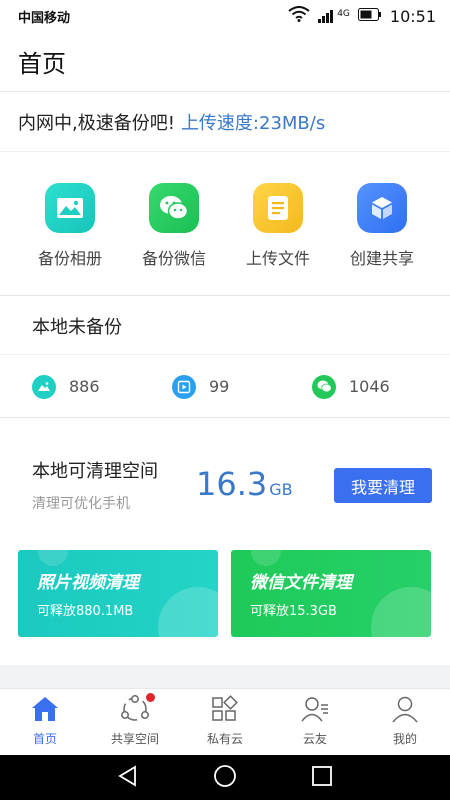 This screenshot has width=450, height=800. Describe the element at coordinates (44, 18) in the screenshot. I see `carrier-name: 中国移动` at that location.